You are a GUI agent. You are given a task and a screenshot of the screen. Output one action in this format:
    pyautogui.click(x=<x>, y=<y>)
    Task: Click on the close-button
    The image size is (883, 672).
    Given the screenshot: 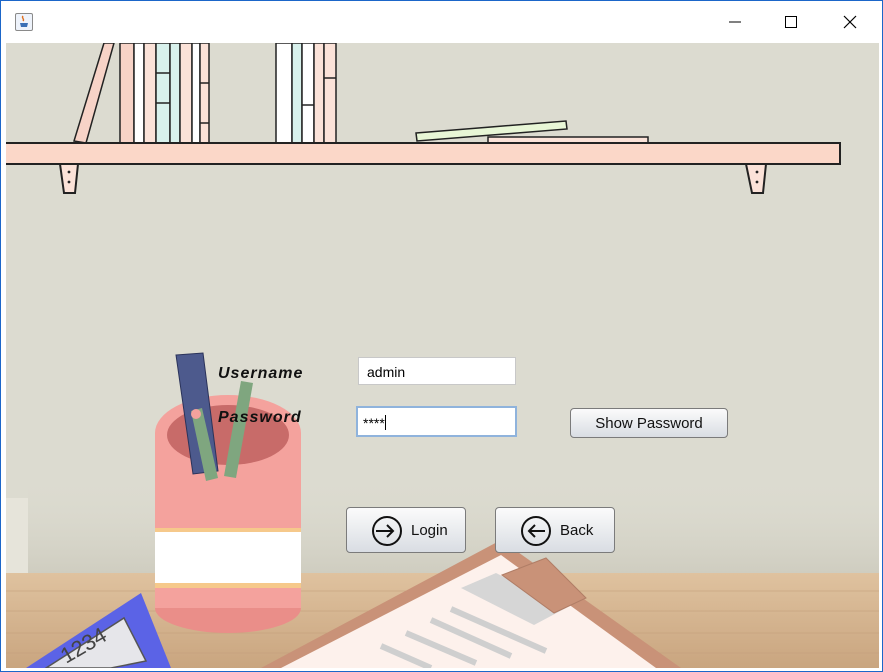 What is the action you would take?
    pyautogui.click(x=850, y=22)
    